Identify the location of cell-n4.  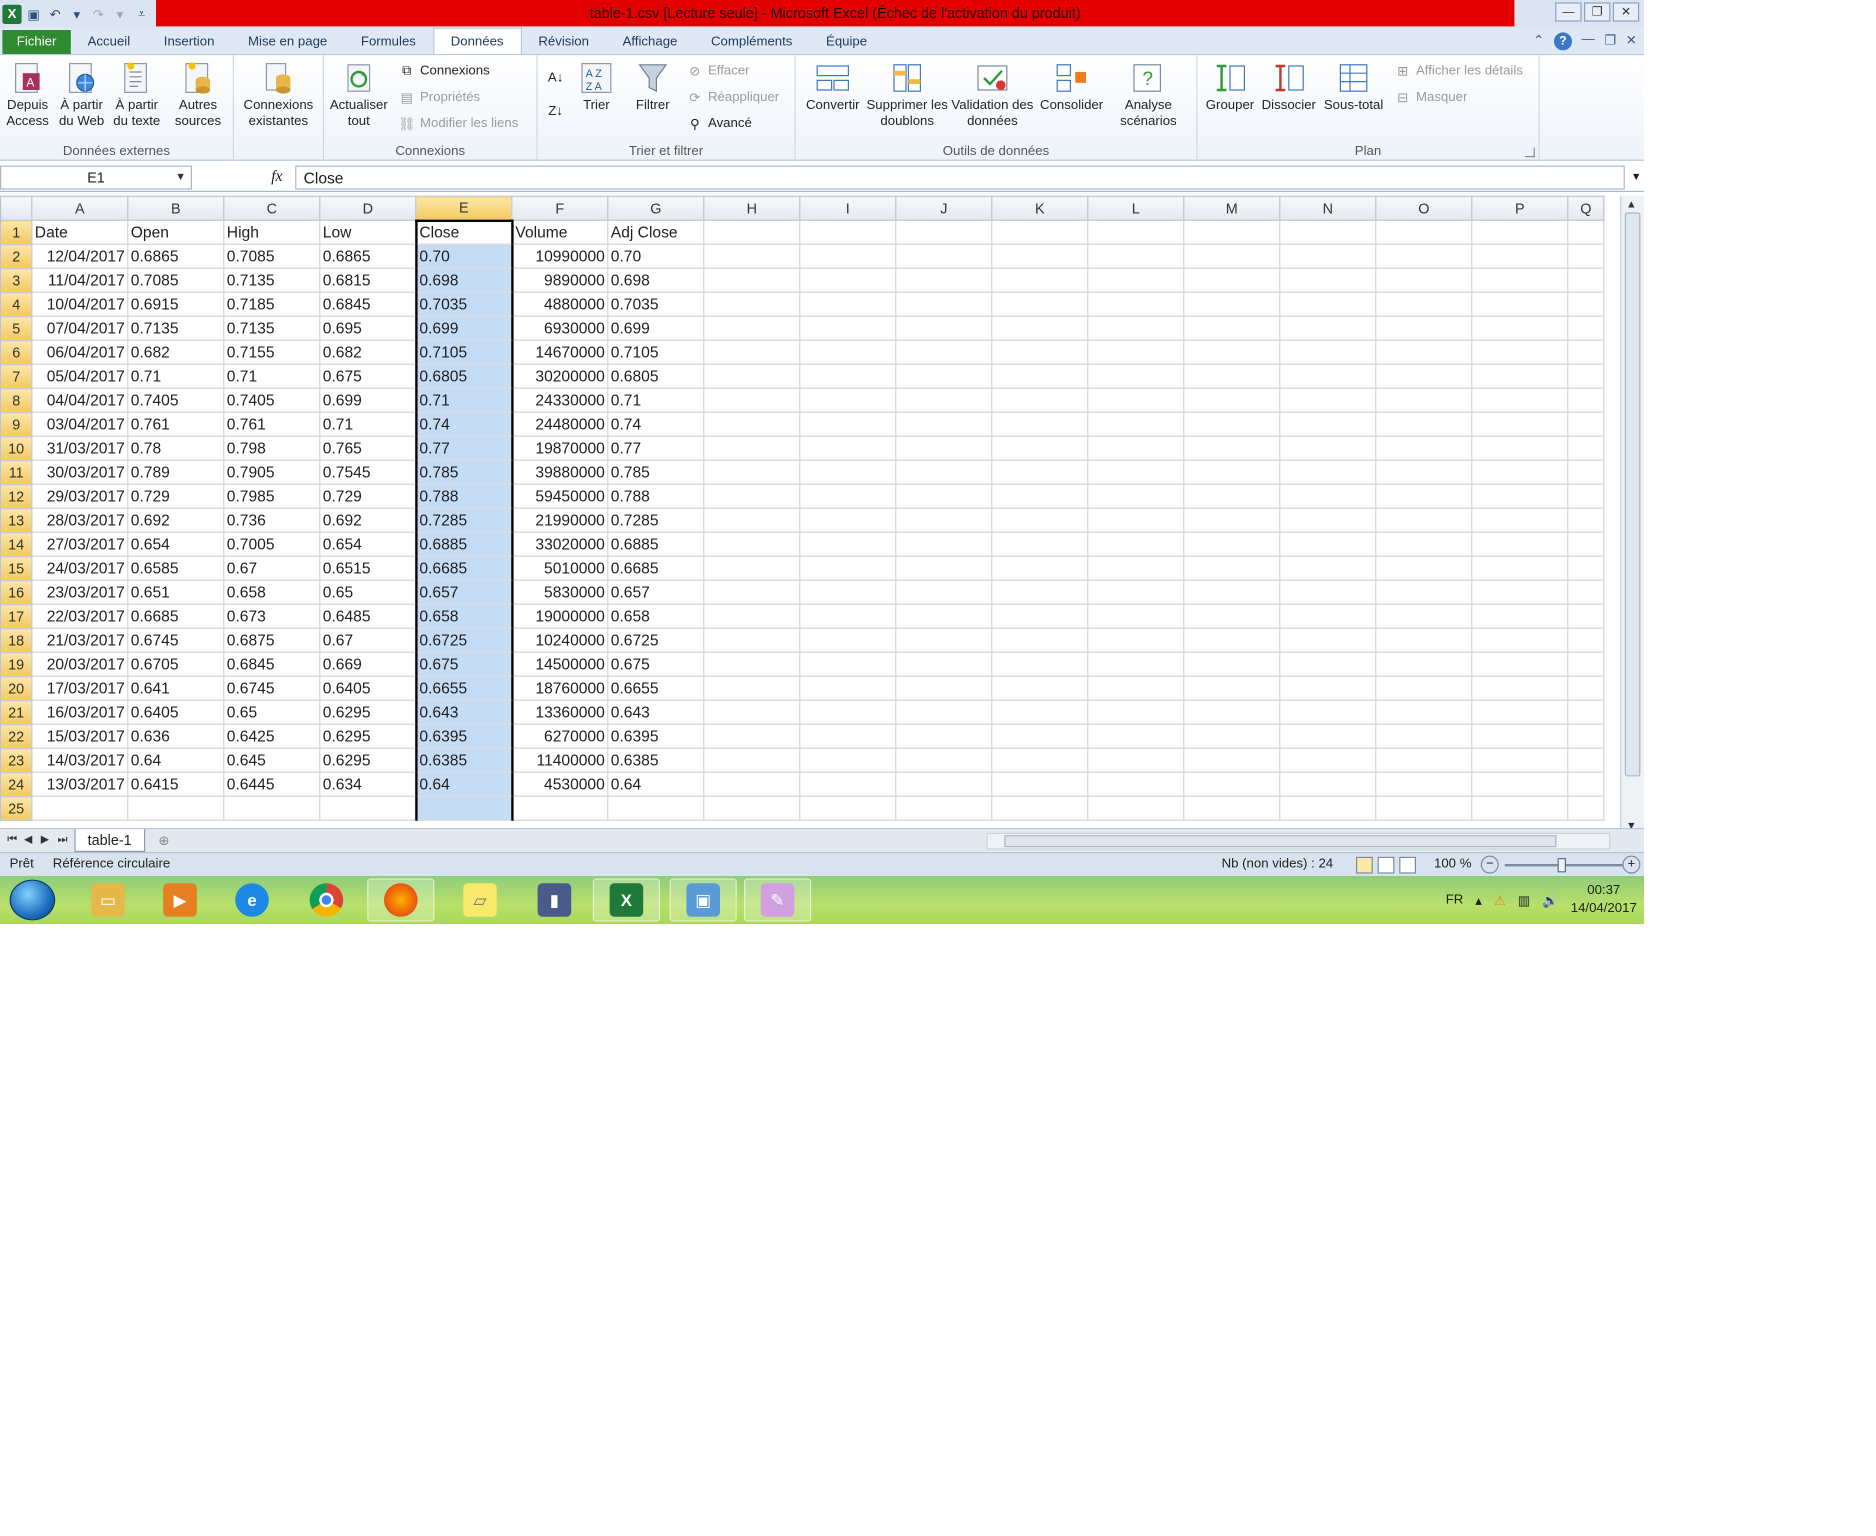
(1328, 304).